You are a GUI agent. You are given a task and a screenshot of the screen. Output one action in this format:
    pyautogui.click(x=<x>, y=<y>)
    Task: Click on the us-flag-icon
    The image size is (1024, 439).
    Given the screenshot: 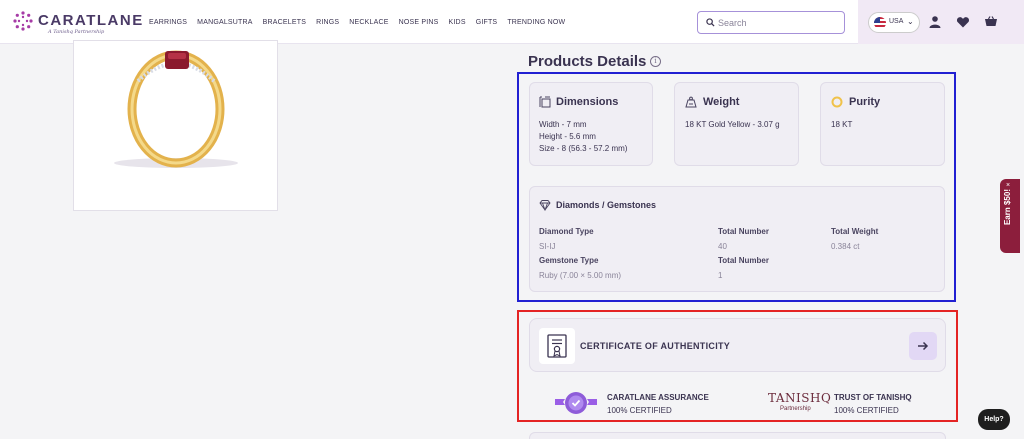 What is the action you would take?
    pyautogui.click(x=880, y=23)
    